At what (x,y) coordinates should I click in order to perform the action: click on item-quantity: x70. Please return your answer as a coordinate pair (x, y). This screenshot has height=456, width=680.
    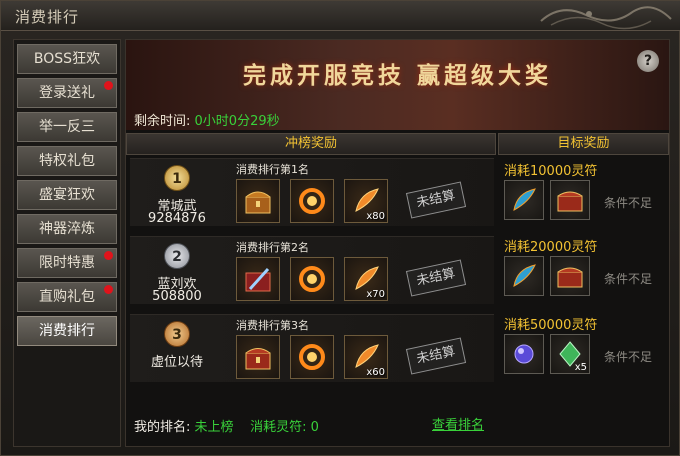
    Looking at the image, I should click on (375, 294).